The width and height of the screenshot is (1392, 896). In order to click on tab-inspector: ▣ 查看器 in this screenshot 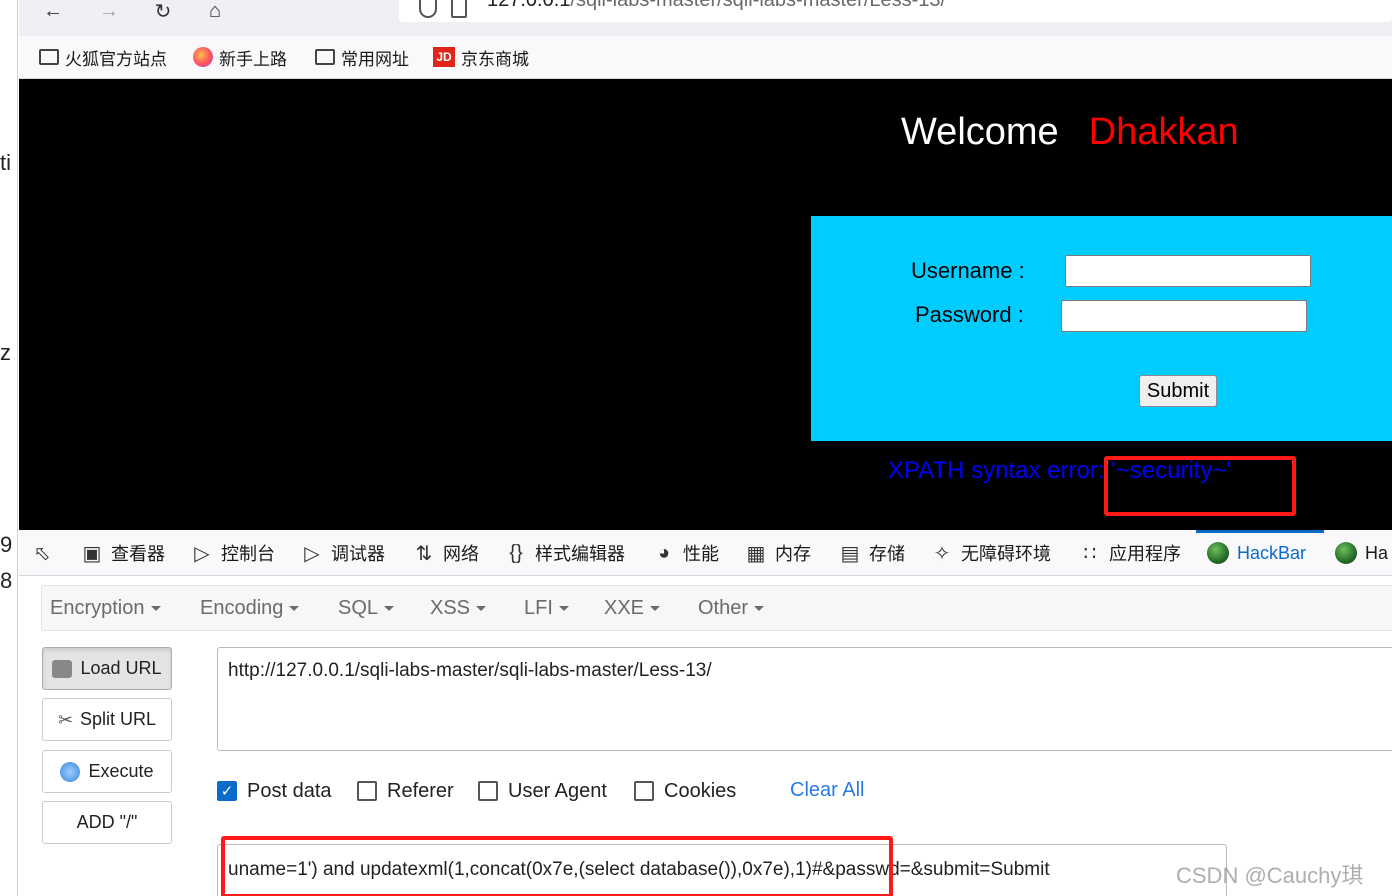, I will do `click(123, 553)`.